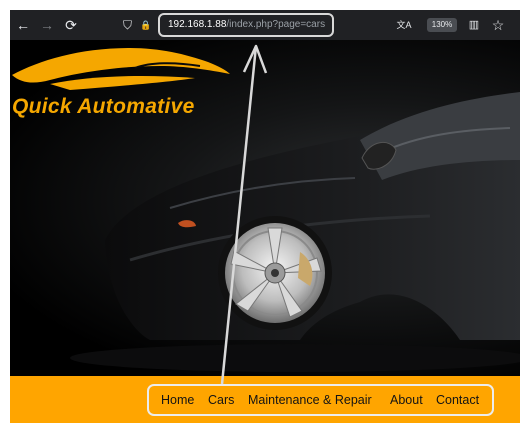  What do you see at coordinates (442, 25) in the screenshot?
I see `zoom-level-badge: 130%` at bounding box center [442, 25].